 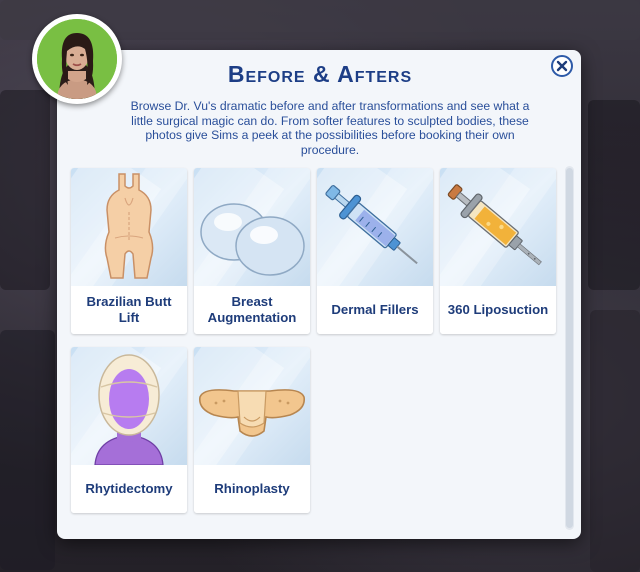 I want to click on procedure-card-dermal-fillers: Dermal Fillers, so click(x=375, y=251).